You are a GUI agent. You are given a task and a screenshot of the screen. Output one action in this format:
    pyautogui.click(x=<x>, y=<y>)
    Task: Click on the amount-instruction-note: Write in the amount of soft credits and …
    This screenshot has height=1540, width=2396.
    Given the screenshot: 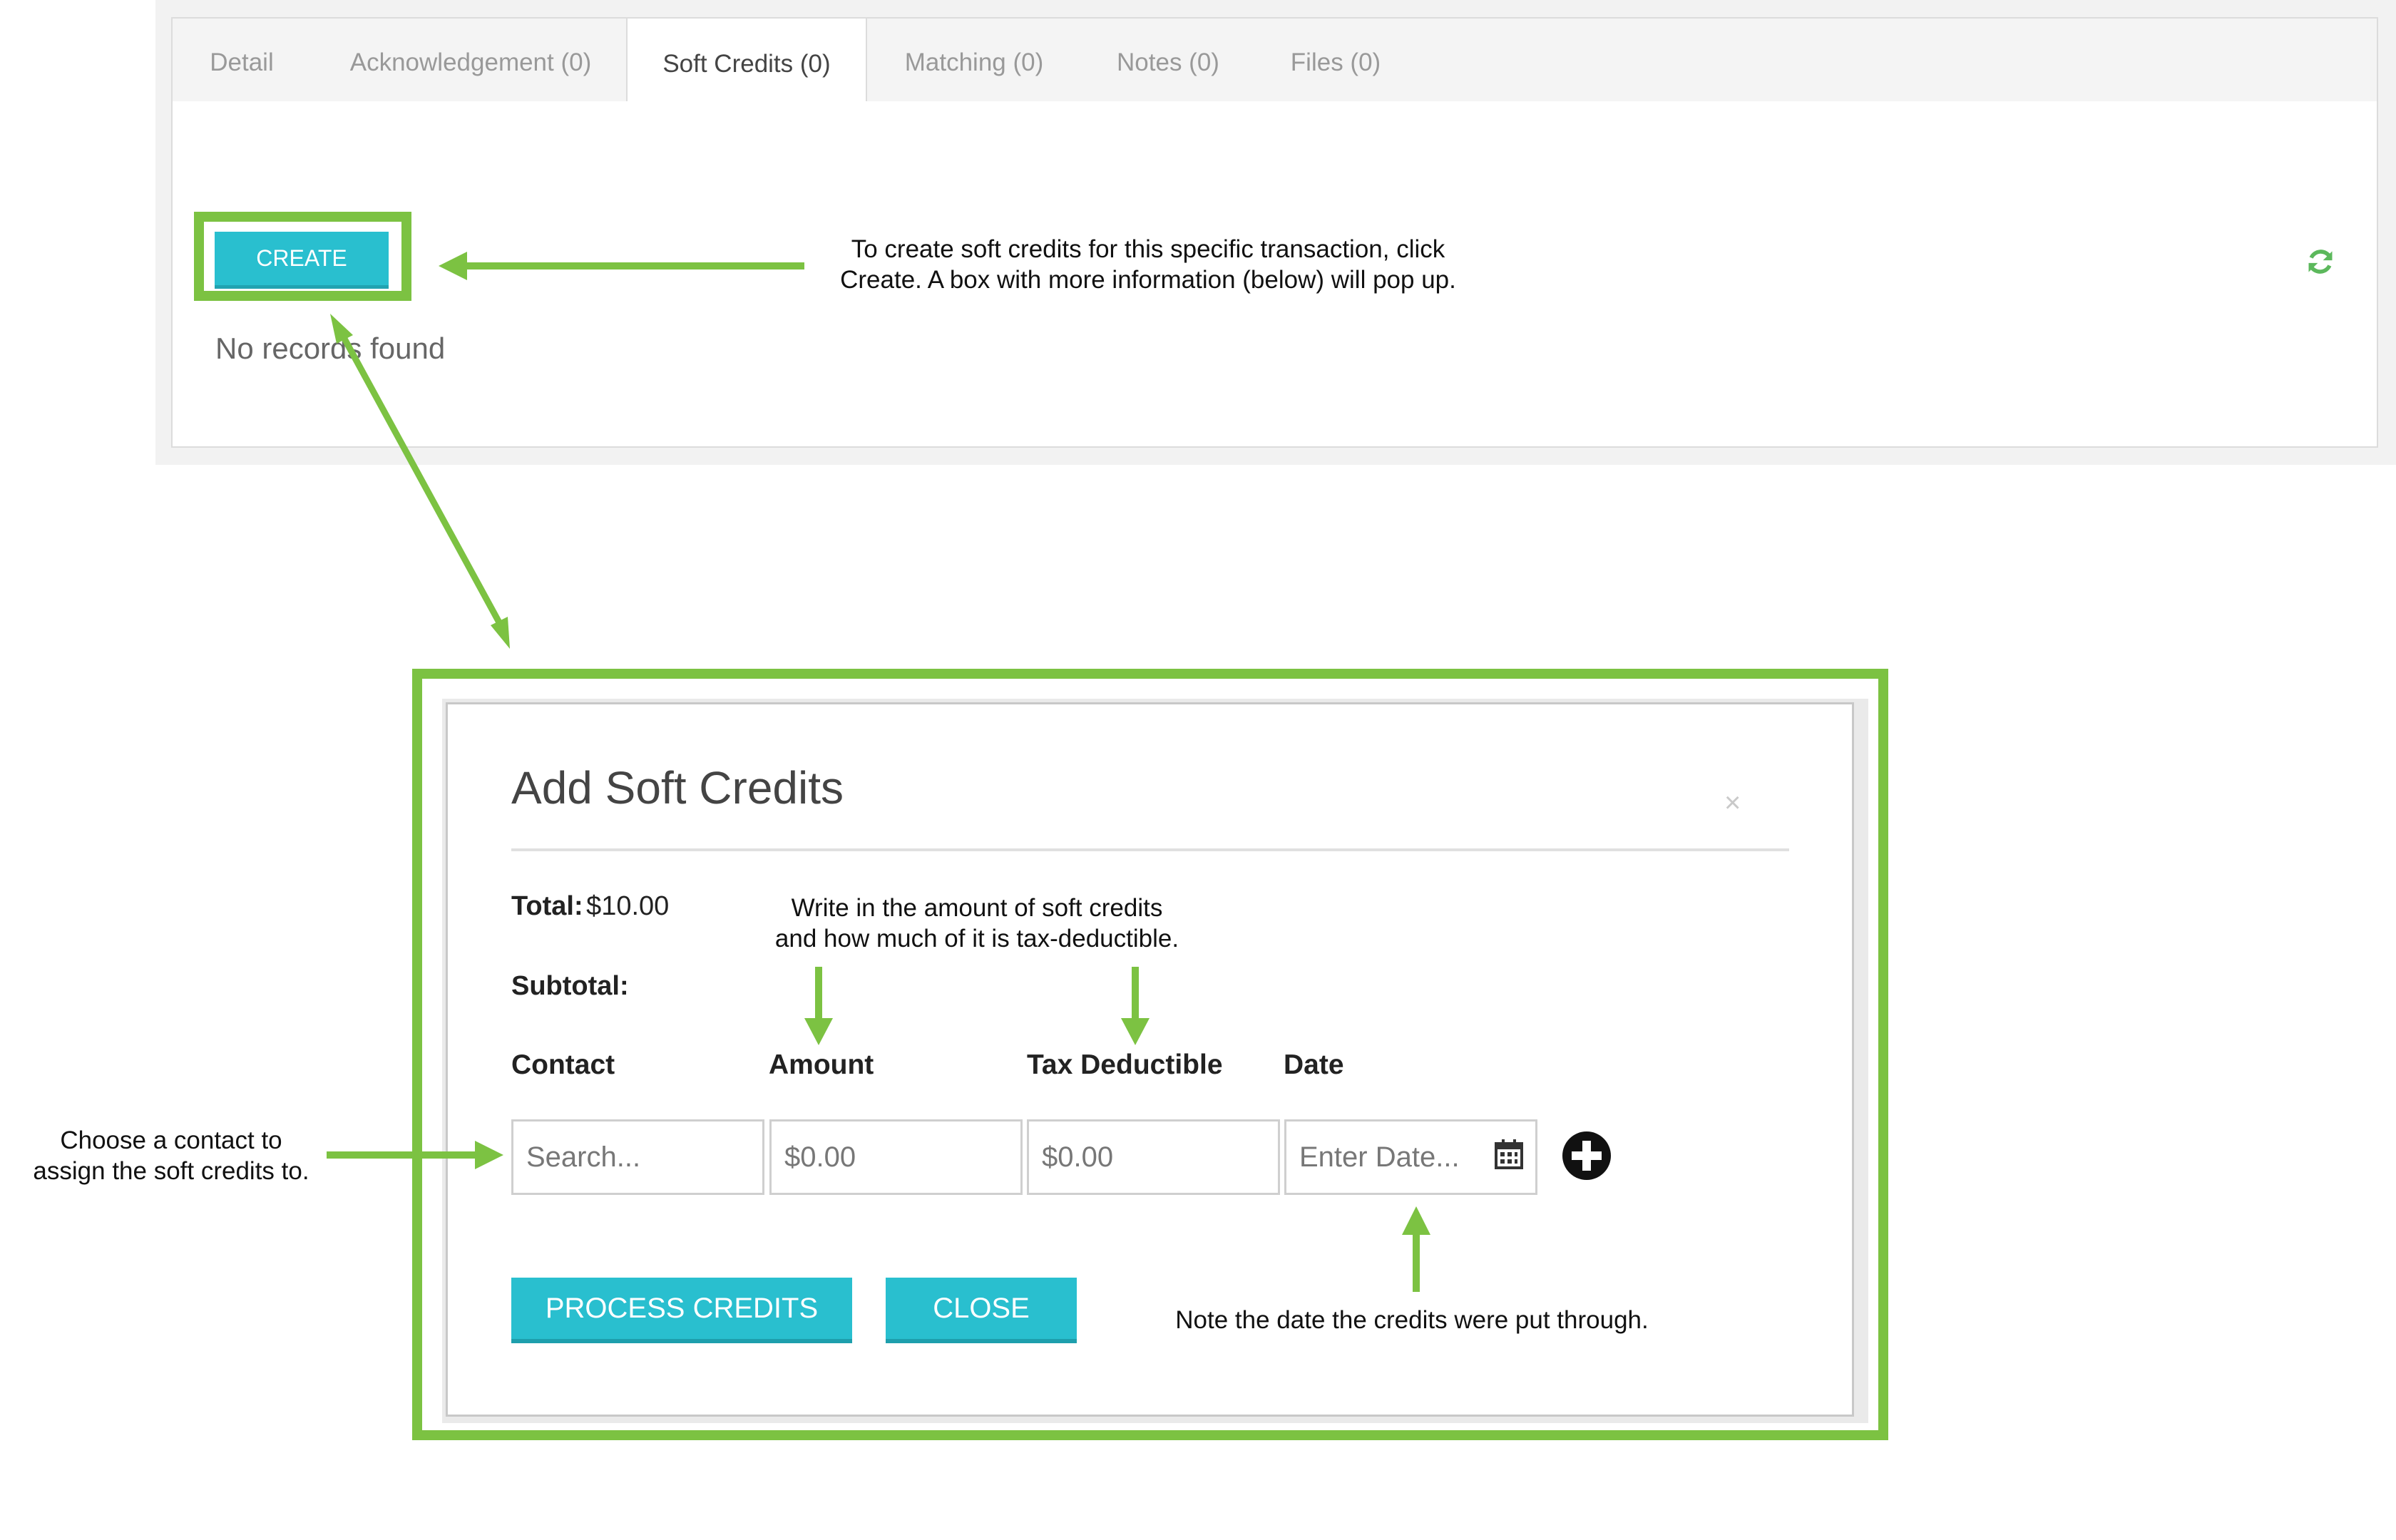 What is the action you would take?
    pyautogui.click(x=977, y=923)
    